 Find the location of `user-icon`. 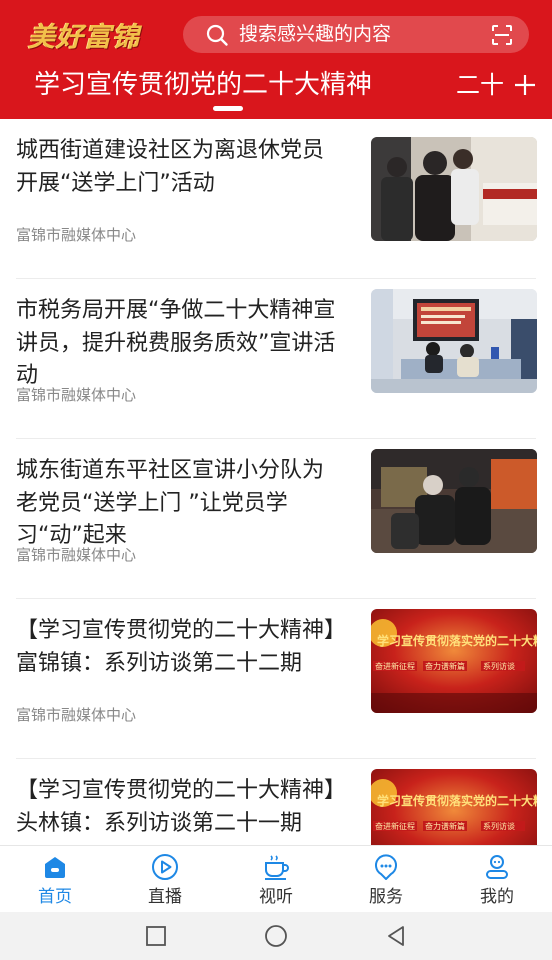

user-icon is located at coordinates (497, 867).